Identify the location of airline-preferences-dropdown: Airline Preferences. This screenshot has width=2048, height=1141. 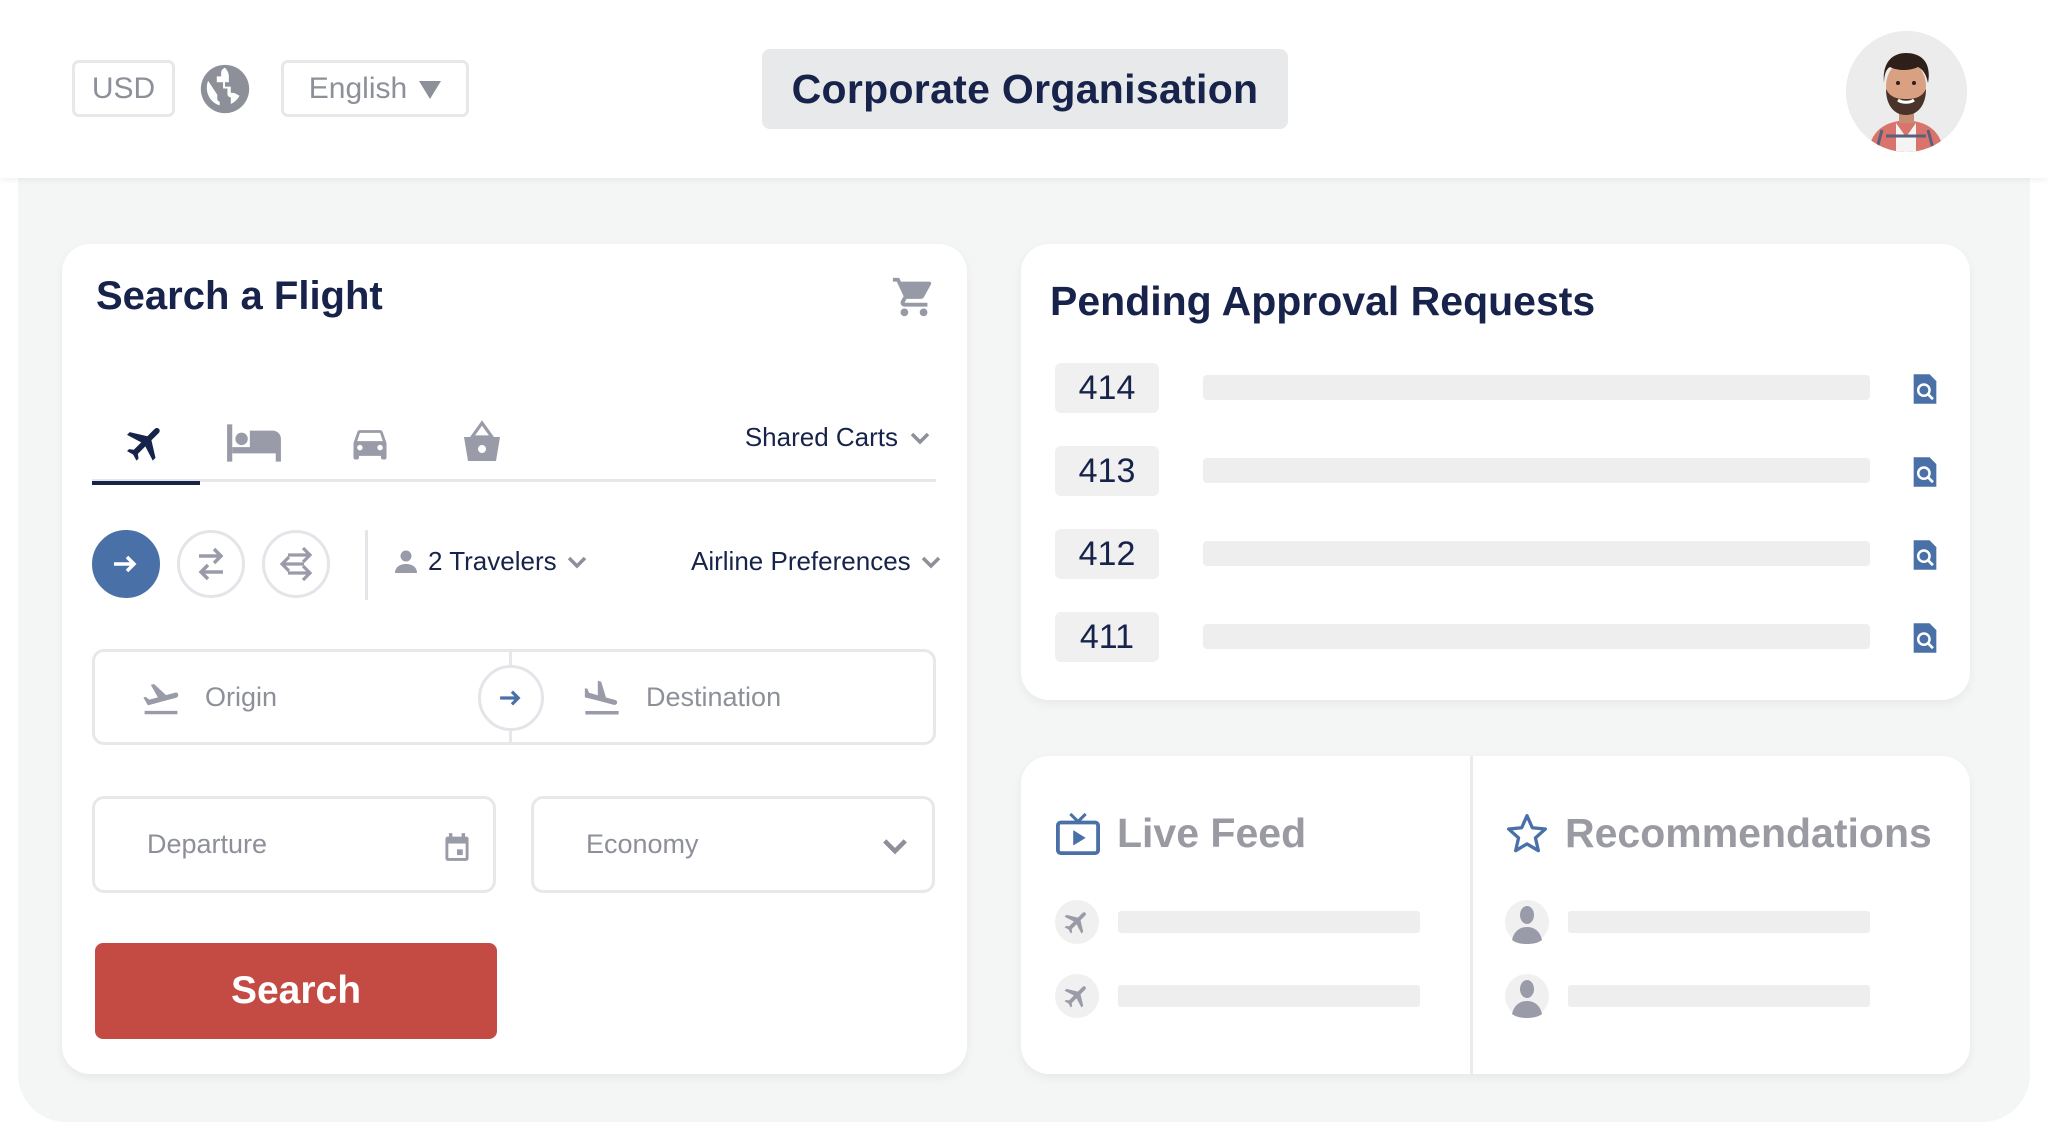
(816, 561).